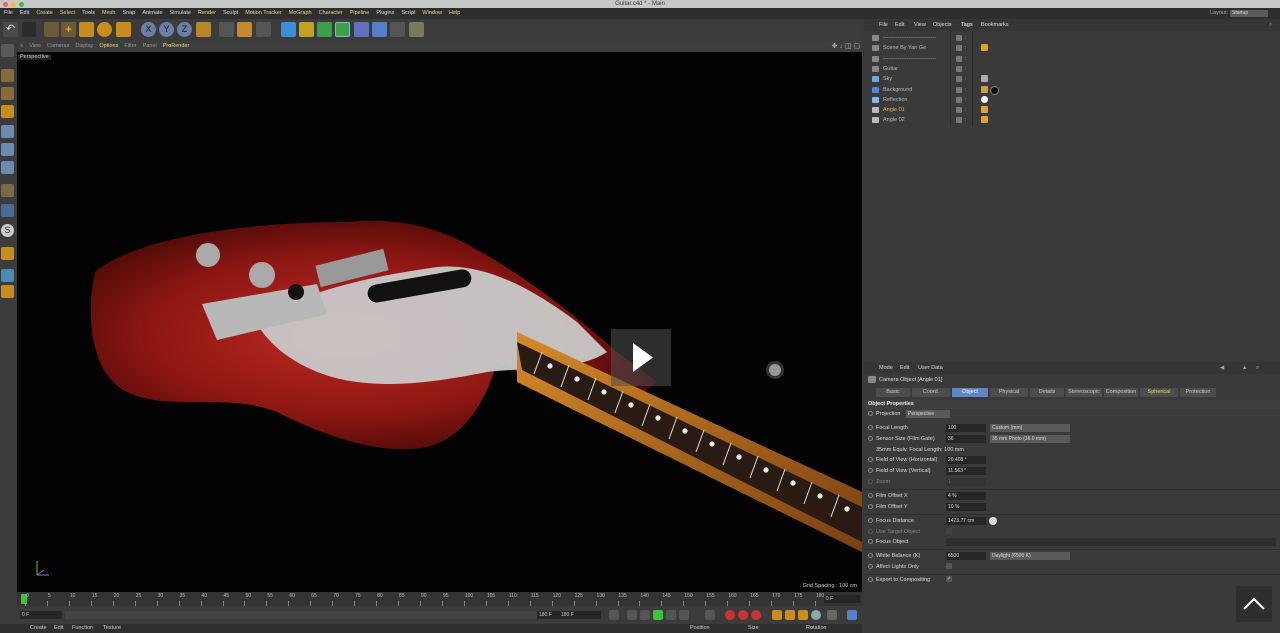 The image size is (1280, 633). What do you see at coordinates (949, 579) in the screenshot?
I see `export-compositing-checkbox: ✓` at bounding box center [949, 579].